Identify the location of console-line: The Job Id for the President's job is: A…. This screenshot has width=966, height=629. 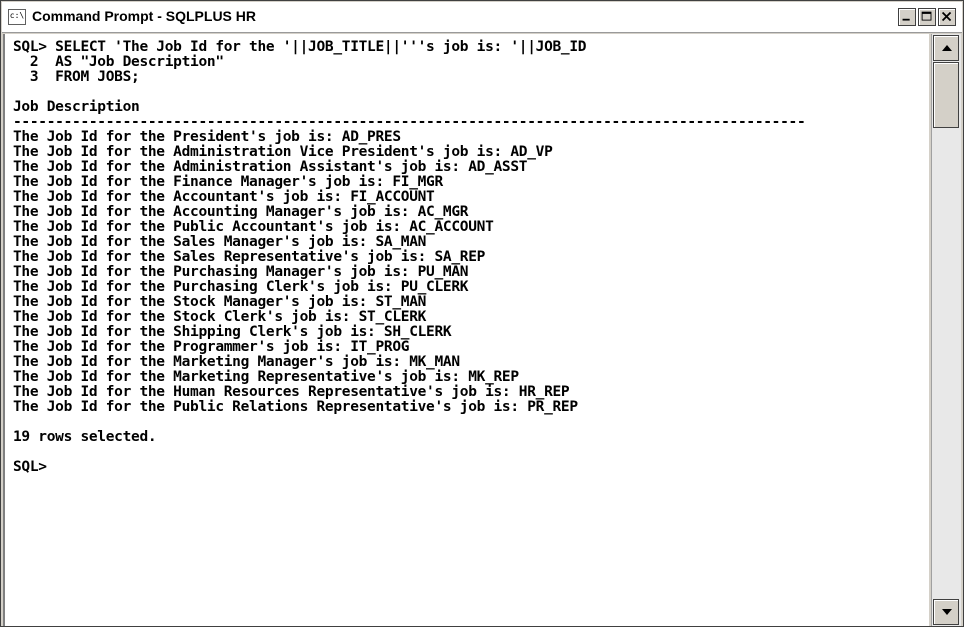
(207, 137).